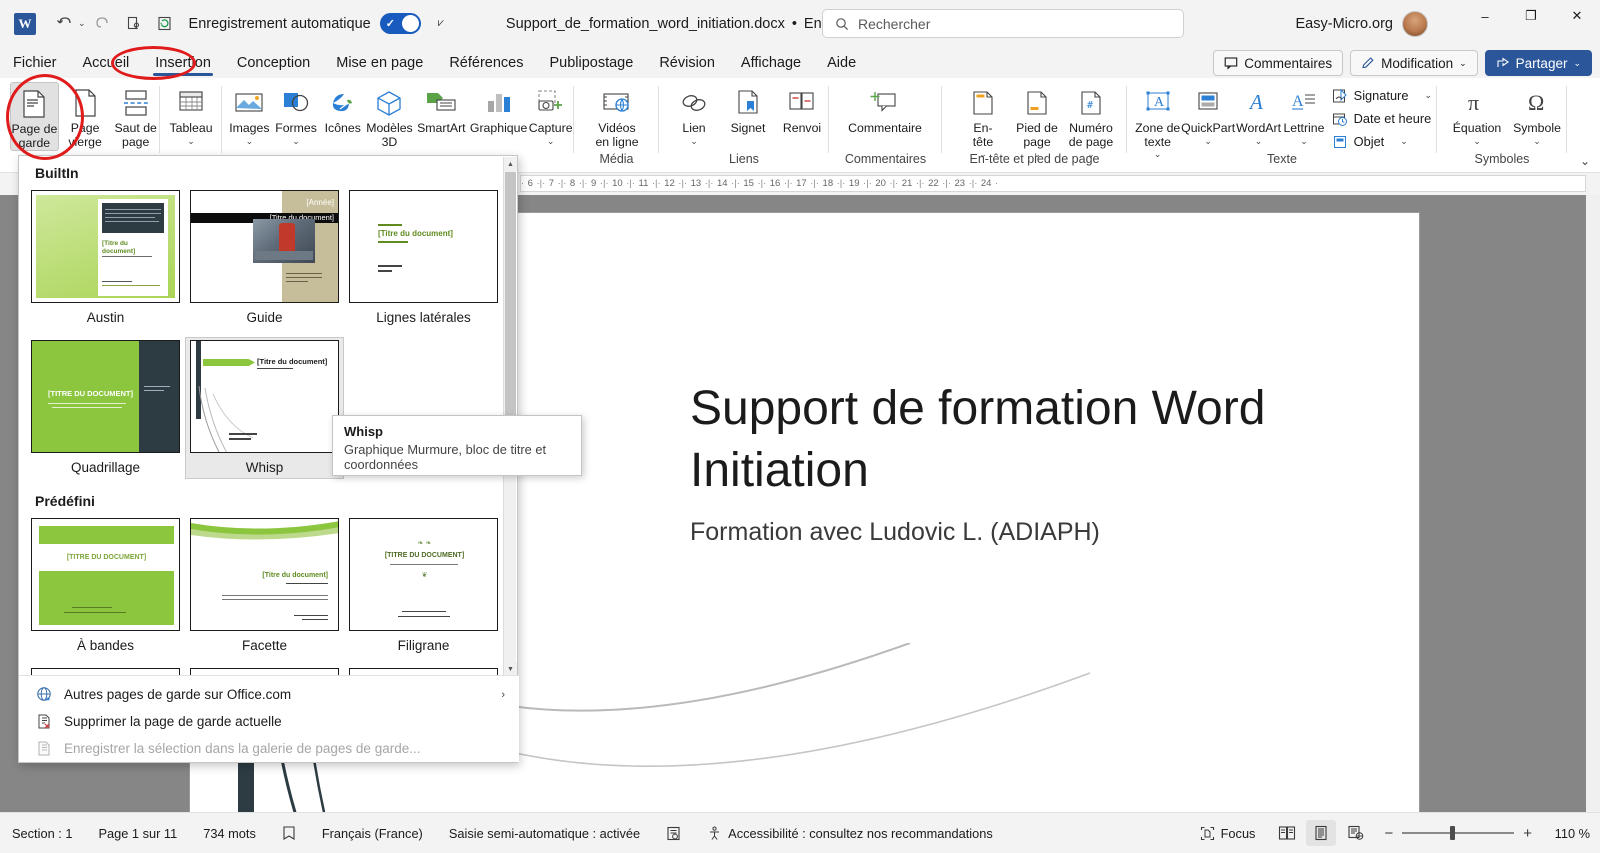  I want to click on zone-de-texte-button: A Zone de texte ⌄, so click(1157, 120).